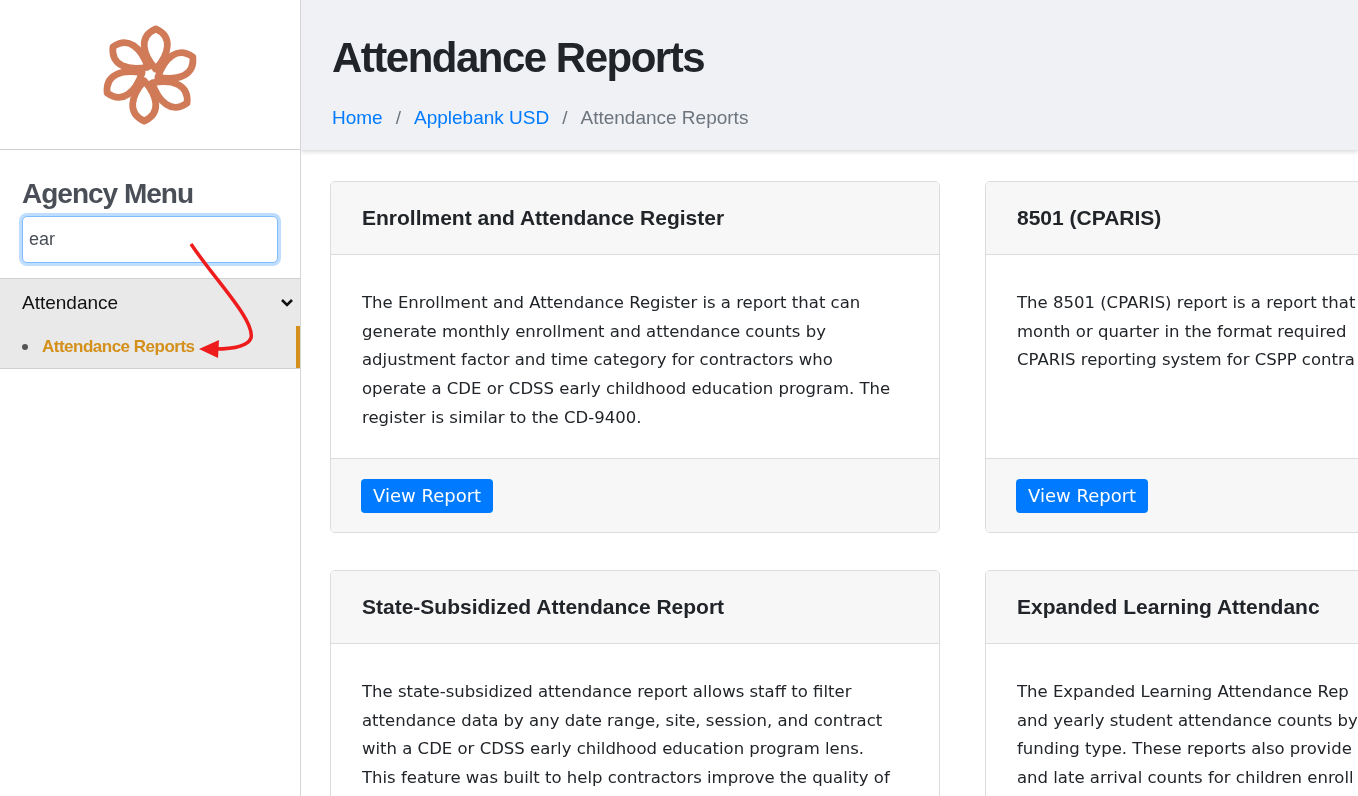  What do you see at coordinates (70, 302) in the screenshot?
I see `menu-group-label: Attendance` at bounding box center [70, 302].